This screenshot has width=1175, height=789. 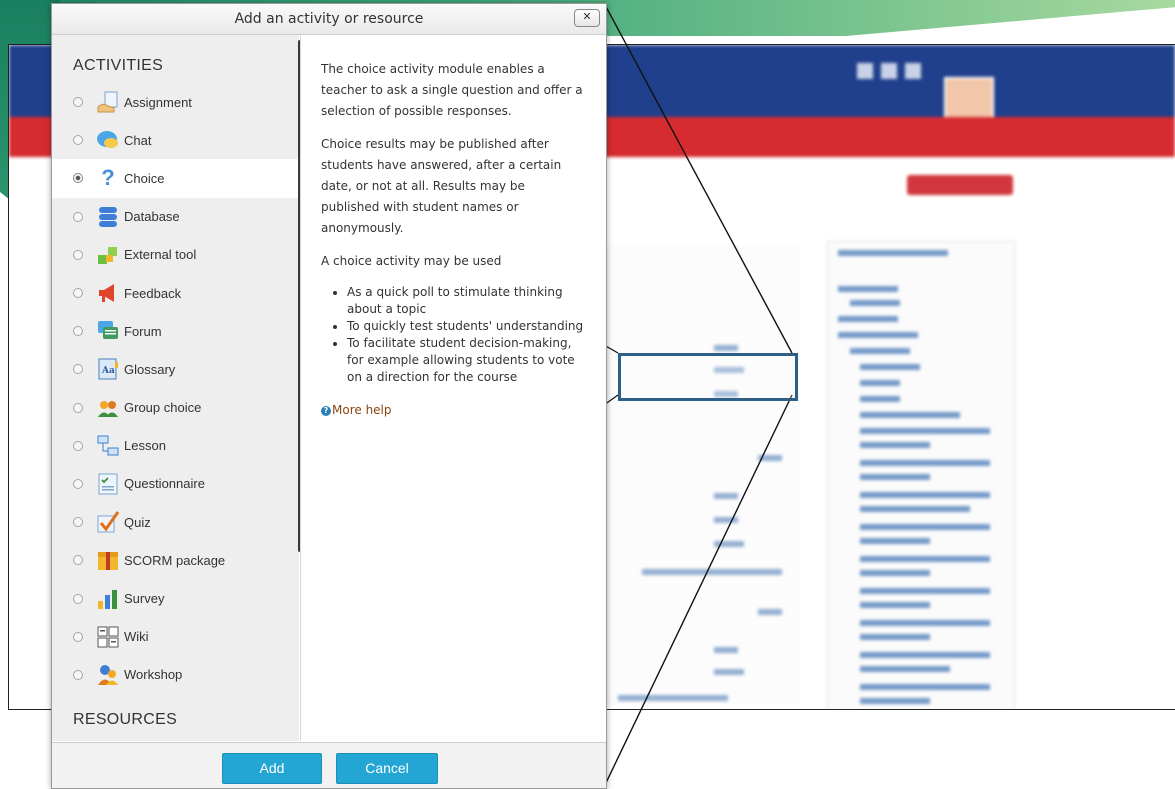 I want to click on more-help-link: ? More help, so click(x=453, y=410).